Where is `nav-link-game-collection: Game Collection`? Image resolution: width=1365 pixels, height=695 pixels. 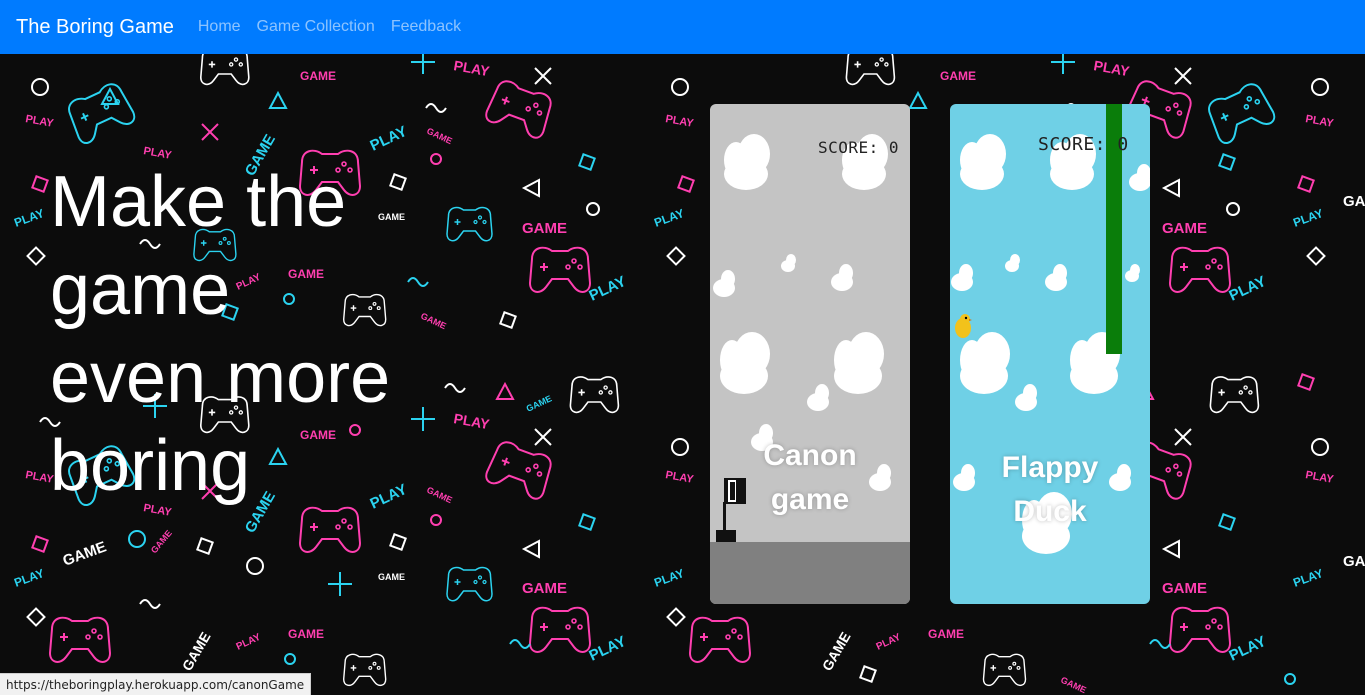
nav-link-game-collection: Game Collection is located at coordinates (316, 27).